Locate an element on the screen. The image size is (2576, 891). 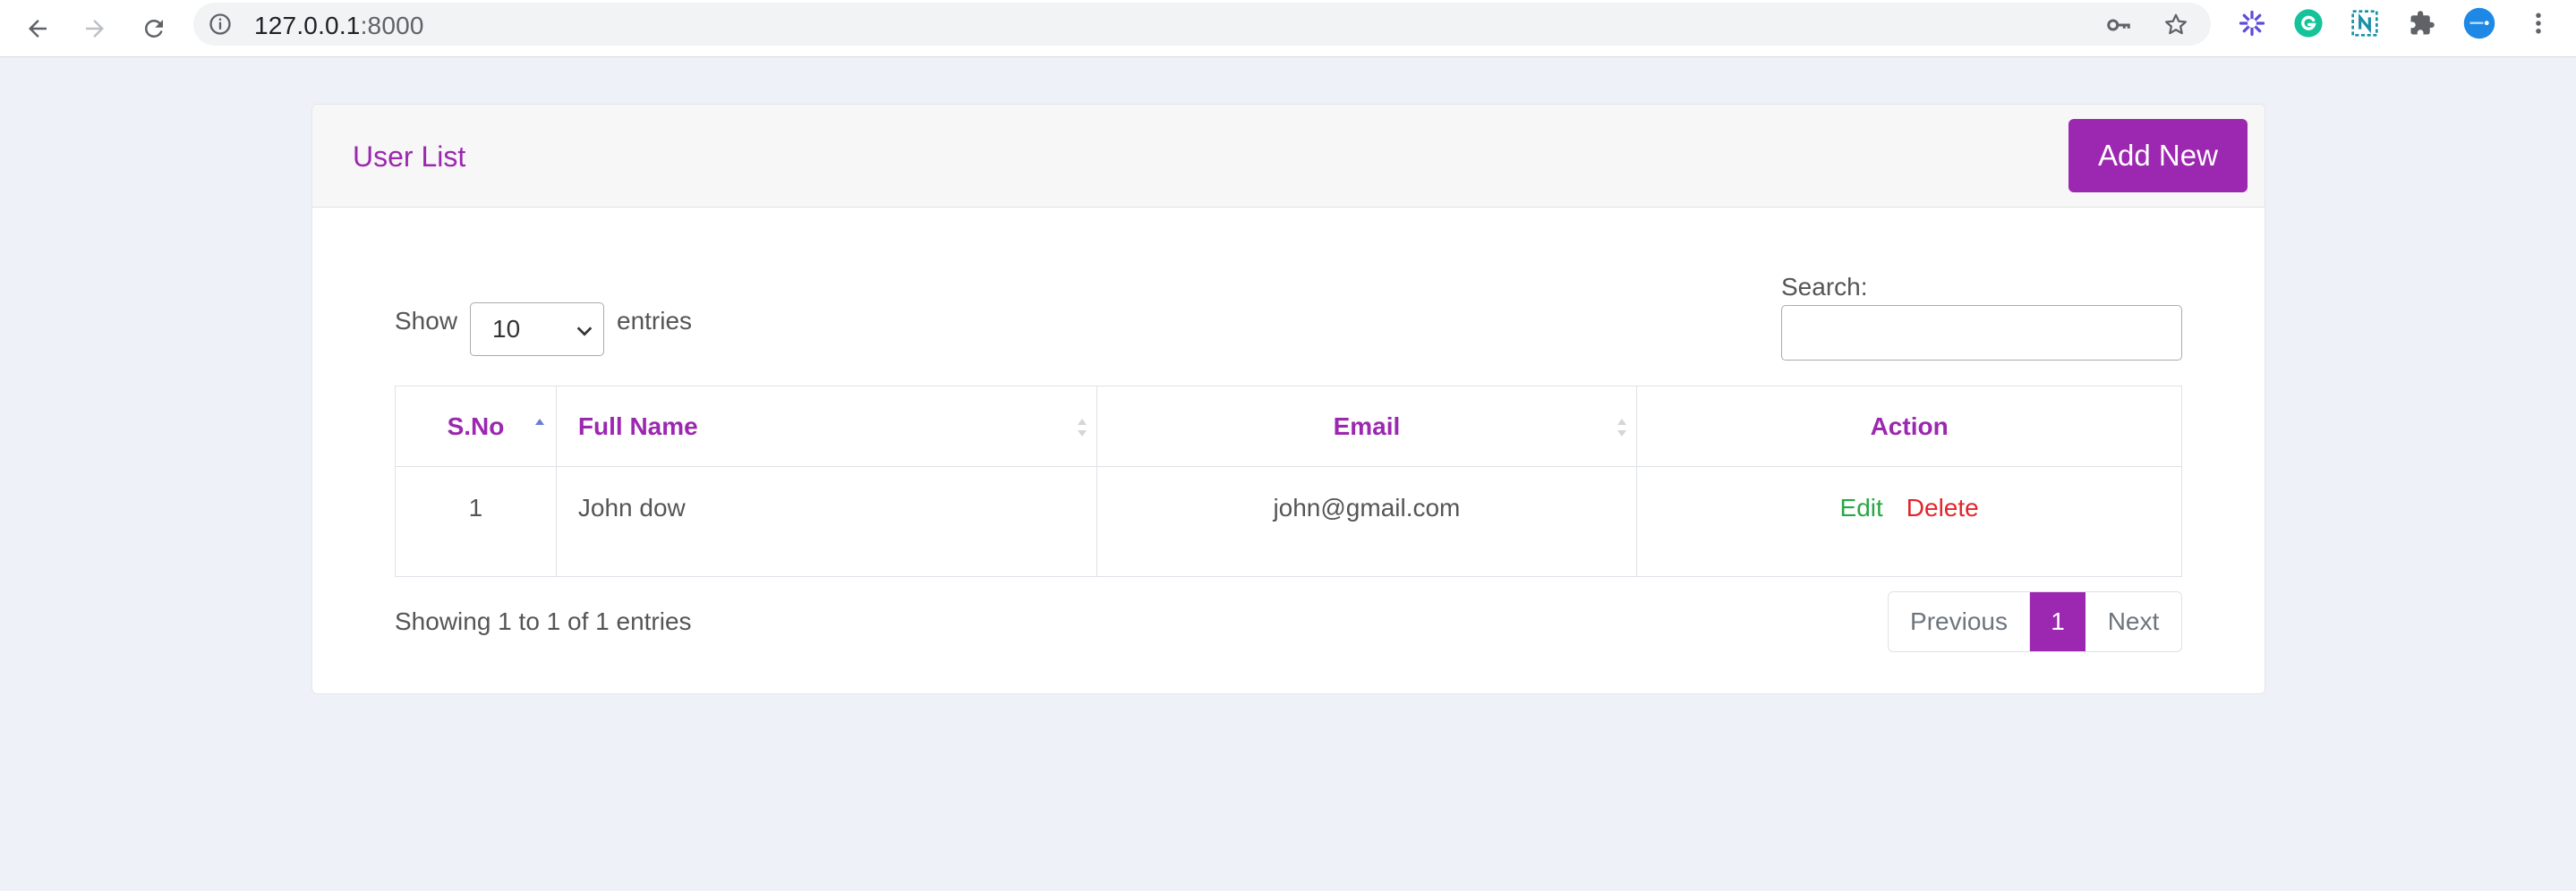
url-text: 127.0.0.1:8000 is located at coordinates (339, 26).